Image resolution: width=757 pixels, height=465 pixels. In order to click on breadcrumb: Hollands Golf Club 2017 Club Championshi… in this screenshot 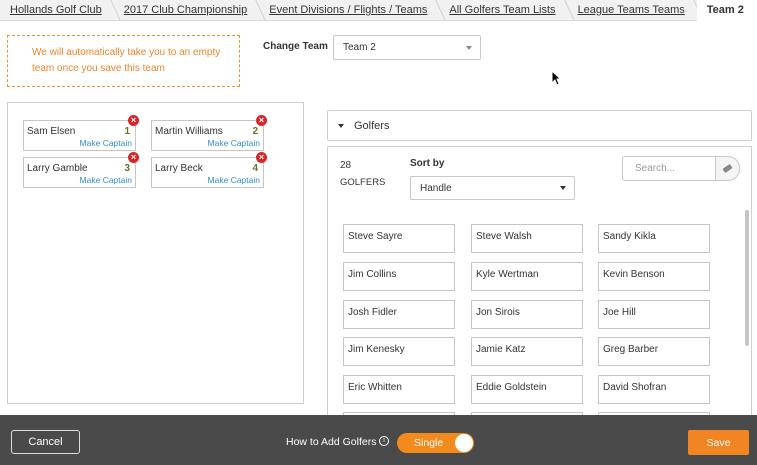, I will do `click(378, 10)`.